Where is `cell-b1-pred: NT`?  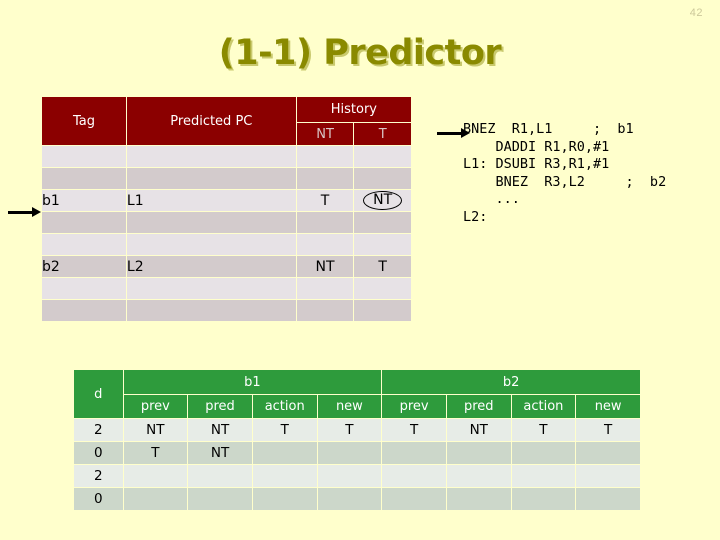 cell-b1-pred: NT is located at coordinates (220, 453).